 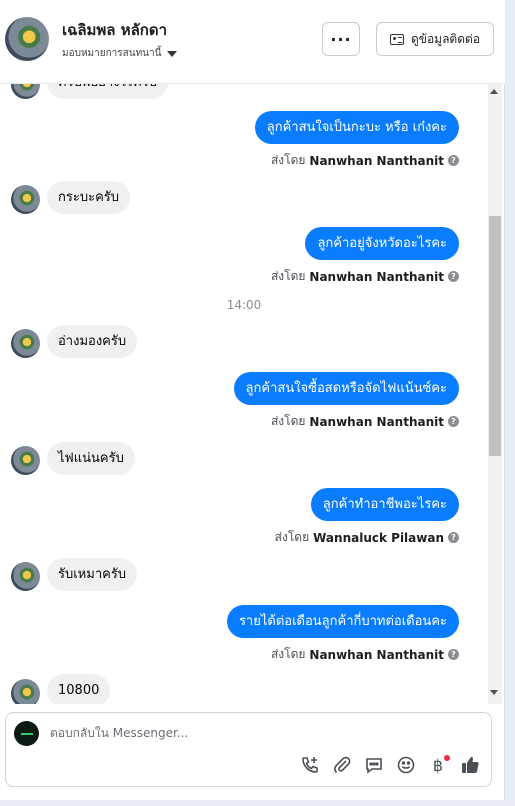 I want to click on reply-input, so click(x=260, y=733).